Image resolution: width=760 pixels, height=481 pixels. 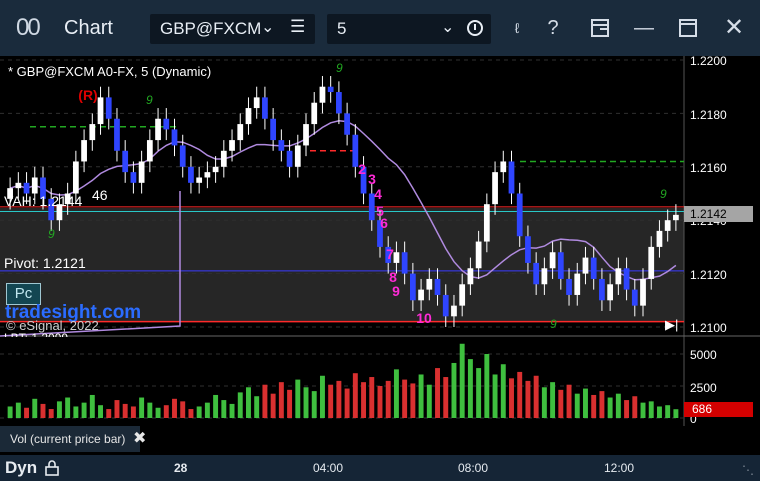 What do you see at coordinates (52, 468) in the screenshot?
I see `lock-icon` at bounding box center [52, 468].